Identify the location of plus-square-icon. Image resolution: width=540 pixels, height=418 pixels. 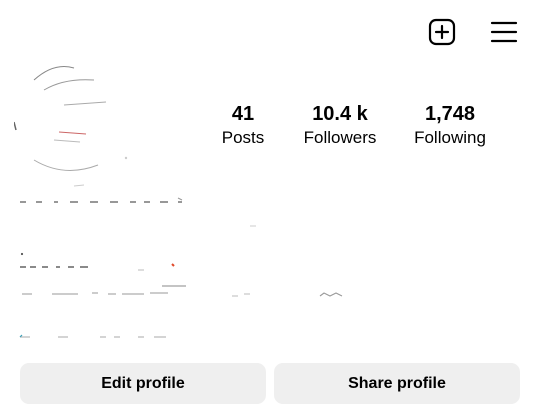
(442, 32).